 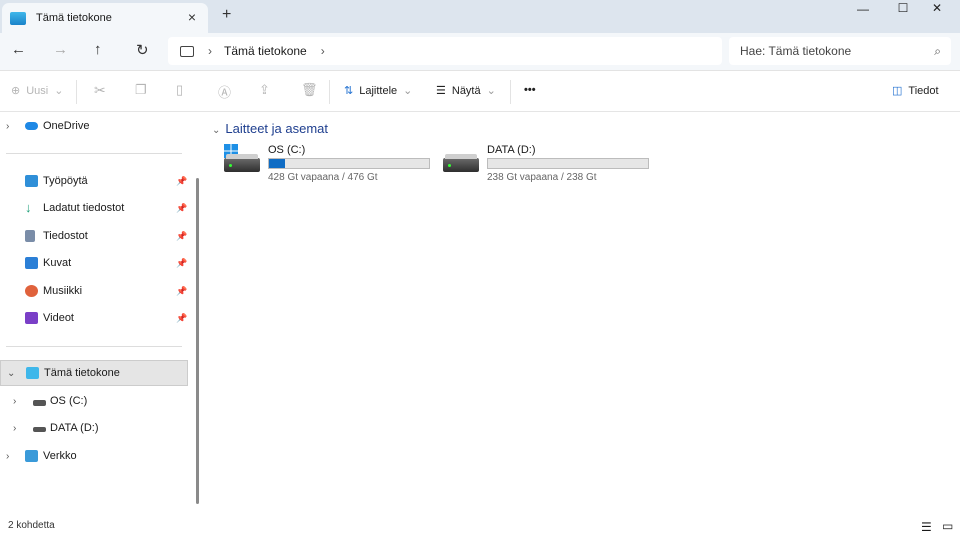 What do you see at coordinates (57, 263) in the screenshot?
I see `label: Kuvat` at bounding box center [57, 263].